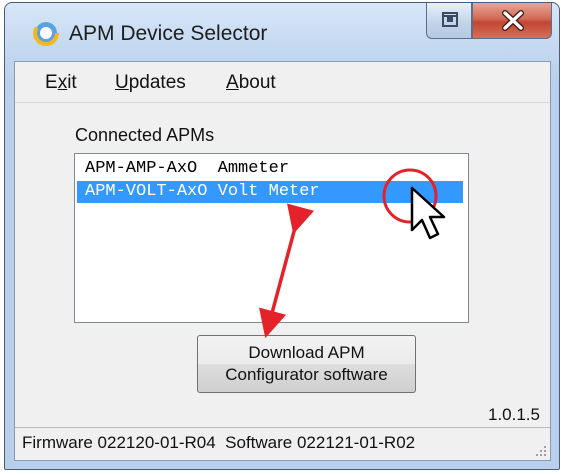  Describe the element at coordinates (232, 82) in the screenshot. I see `menu-about-mnemonic: A` at that location.